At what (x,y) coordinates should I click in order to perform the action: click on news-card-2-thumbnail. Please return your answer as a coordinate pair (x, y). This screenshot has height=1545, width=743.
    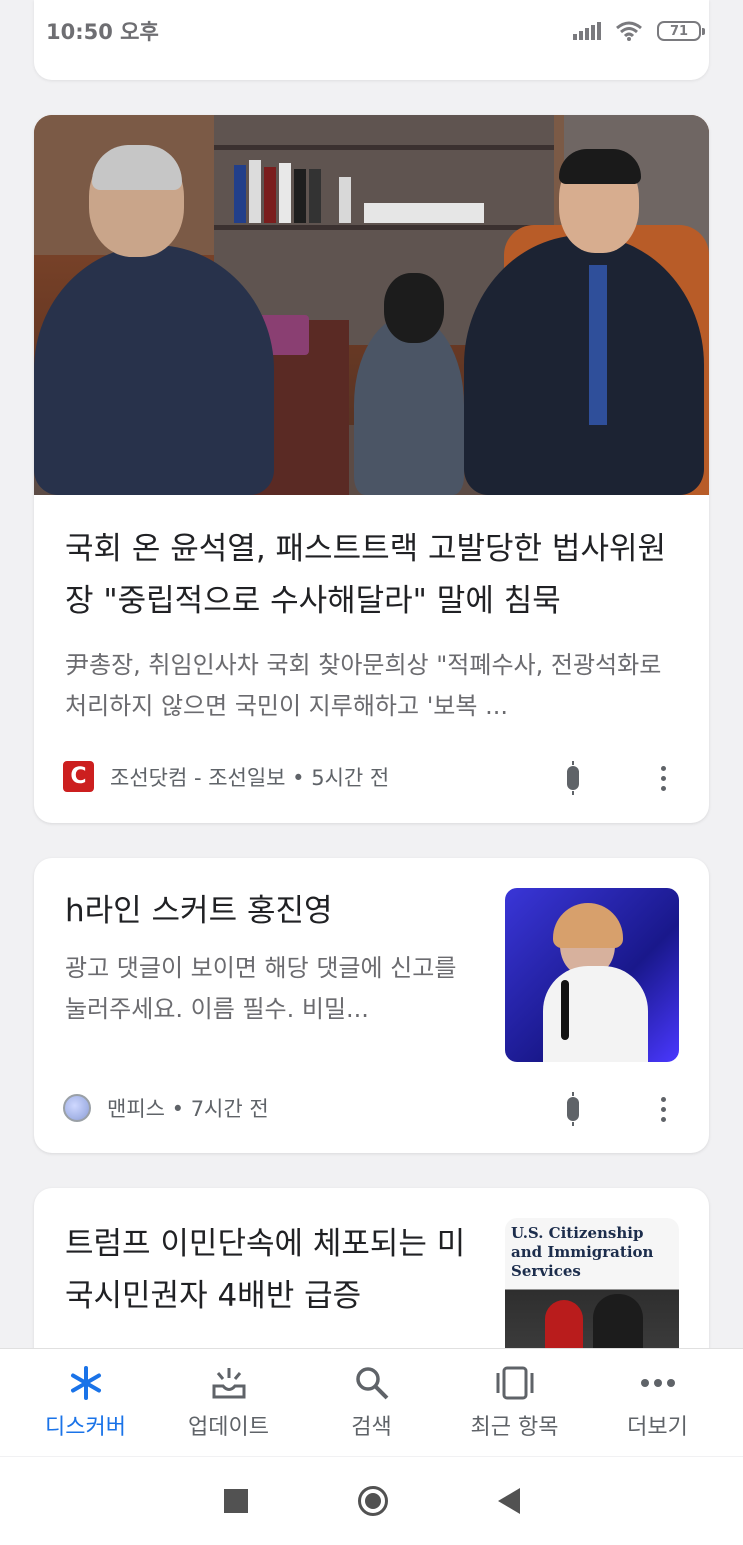
    Looking at the image, I should click on (592, 975).